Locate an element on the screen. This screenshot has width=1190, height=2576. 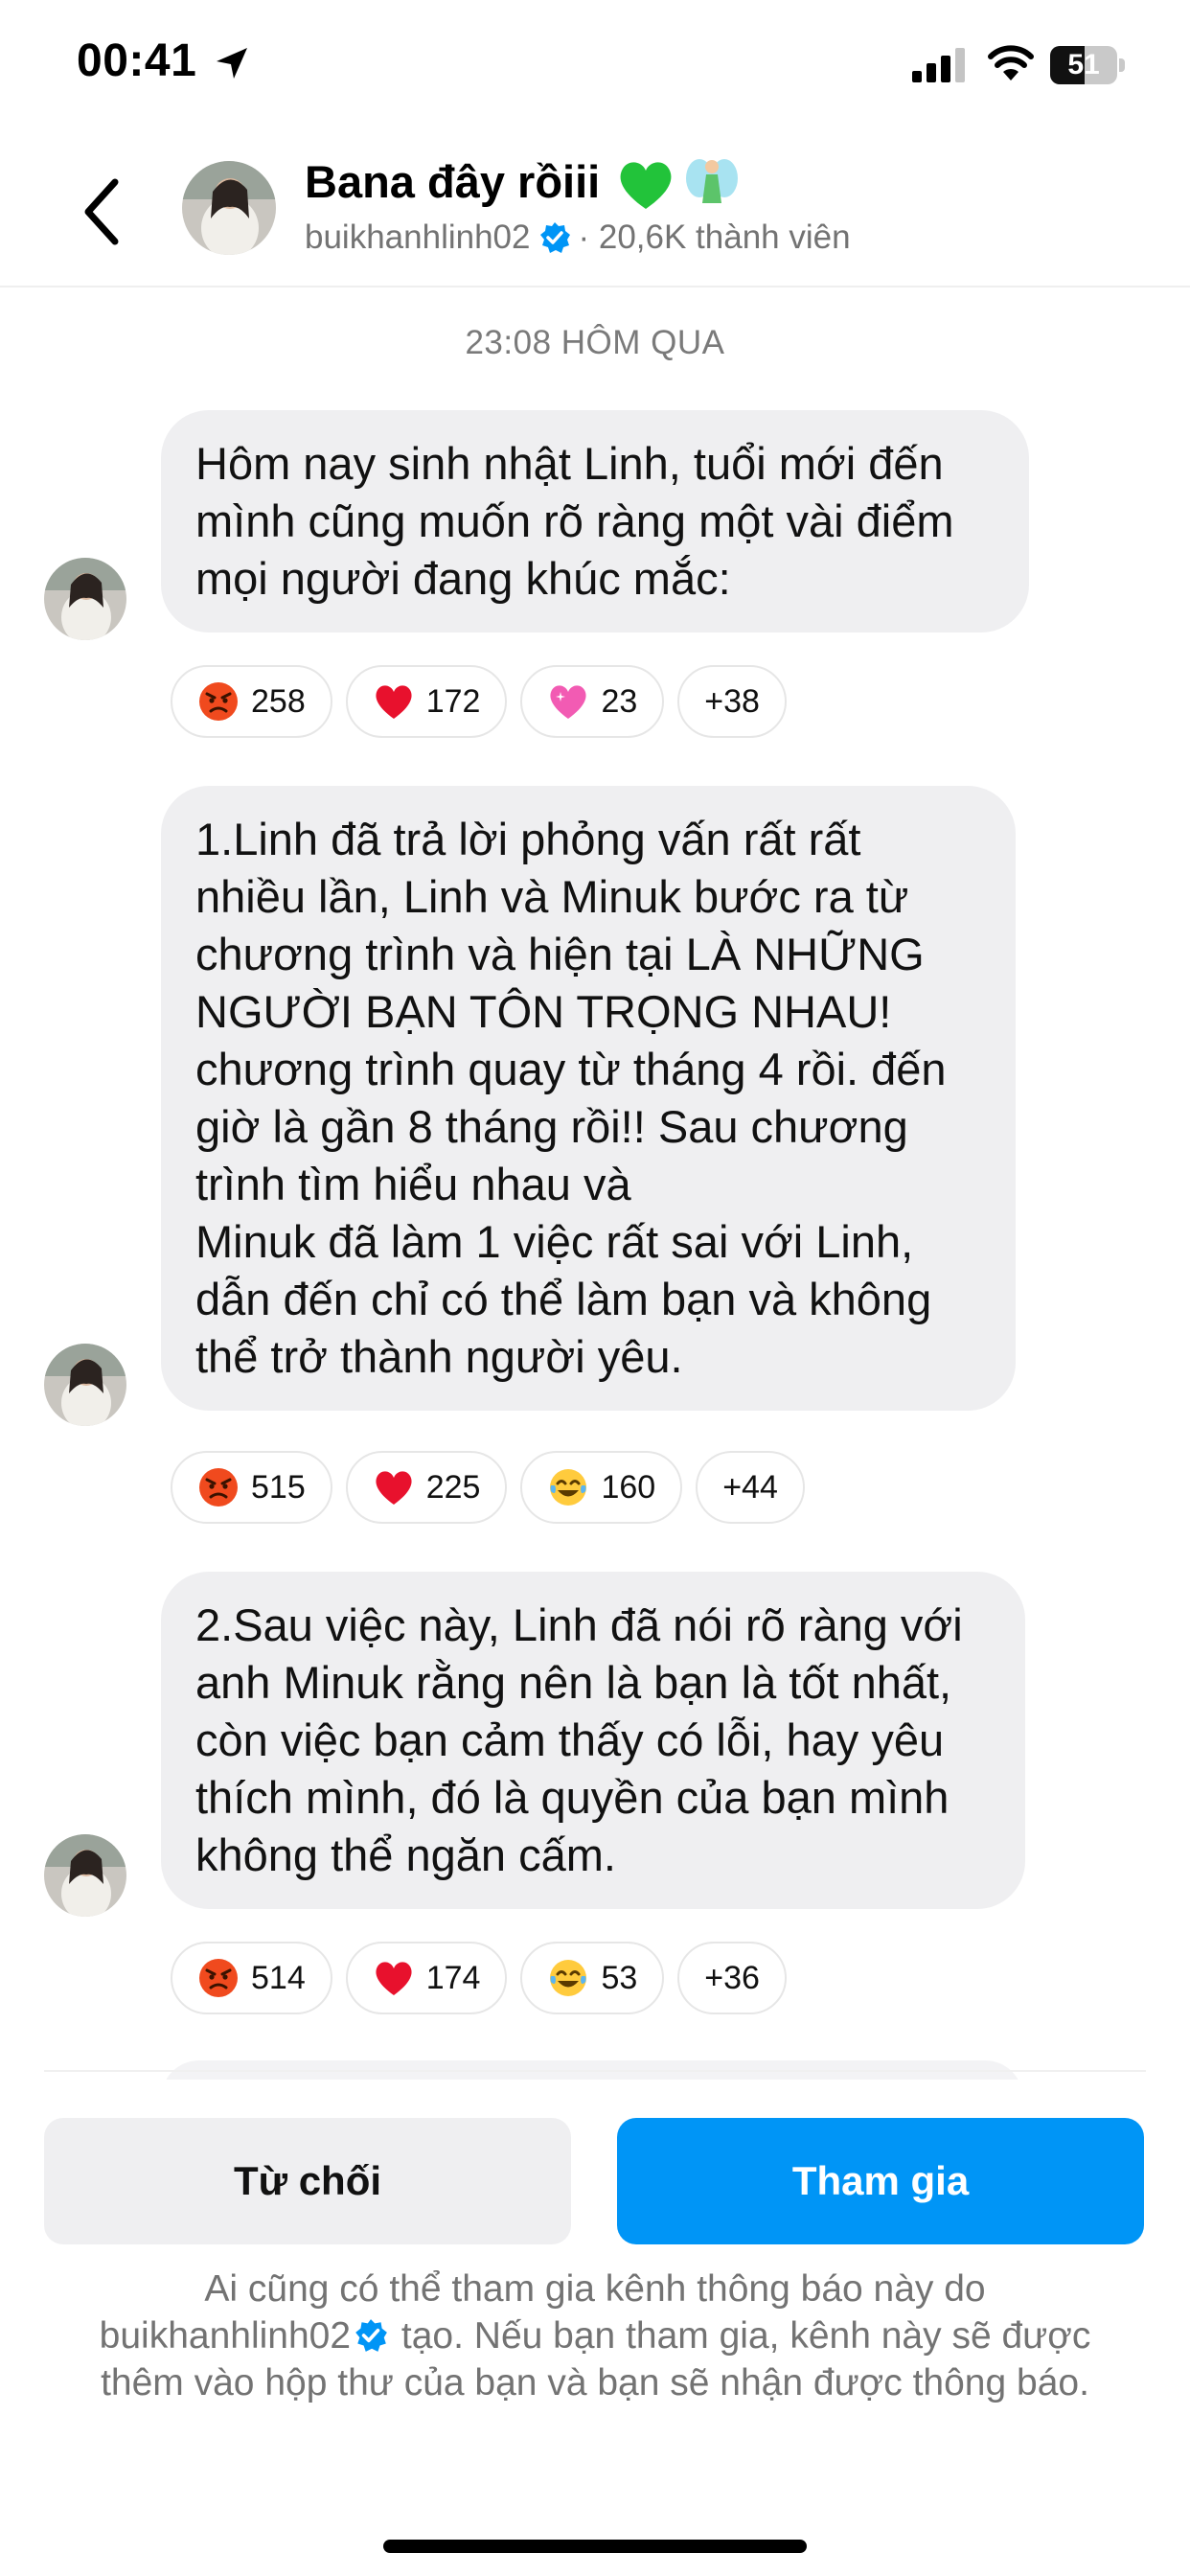
reaction-more-count: +36 is located at coordinates (732, 1977).